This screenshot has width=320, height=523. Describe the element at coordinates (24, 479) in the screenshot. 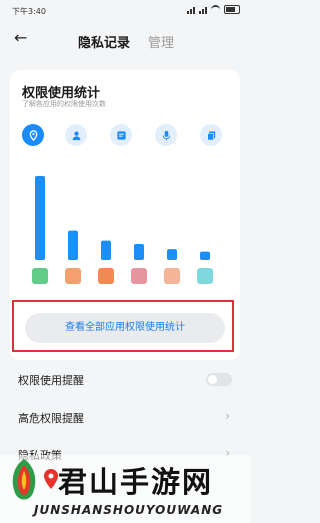

I see `watermark-logo` at that location.